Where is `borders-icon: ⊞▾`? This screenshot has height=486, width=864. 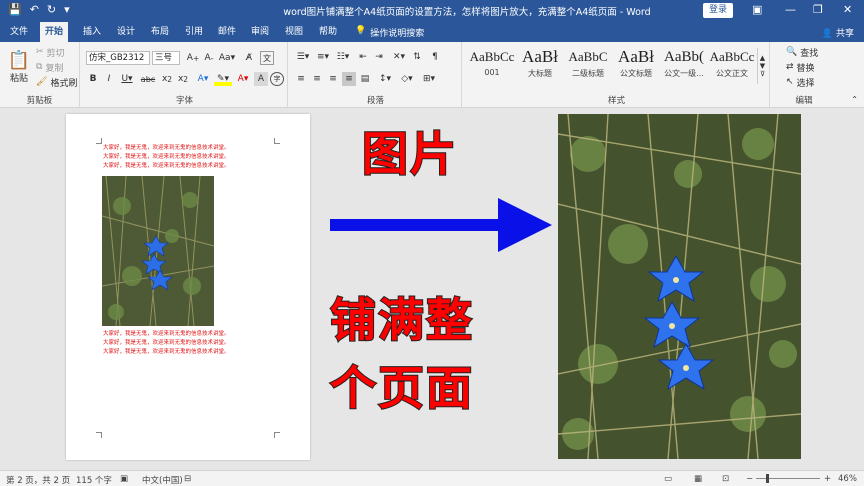
borders-icon: ⊞▾ is located at coordinates (429, 79).